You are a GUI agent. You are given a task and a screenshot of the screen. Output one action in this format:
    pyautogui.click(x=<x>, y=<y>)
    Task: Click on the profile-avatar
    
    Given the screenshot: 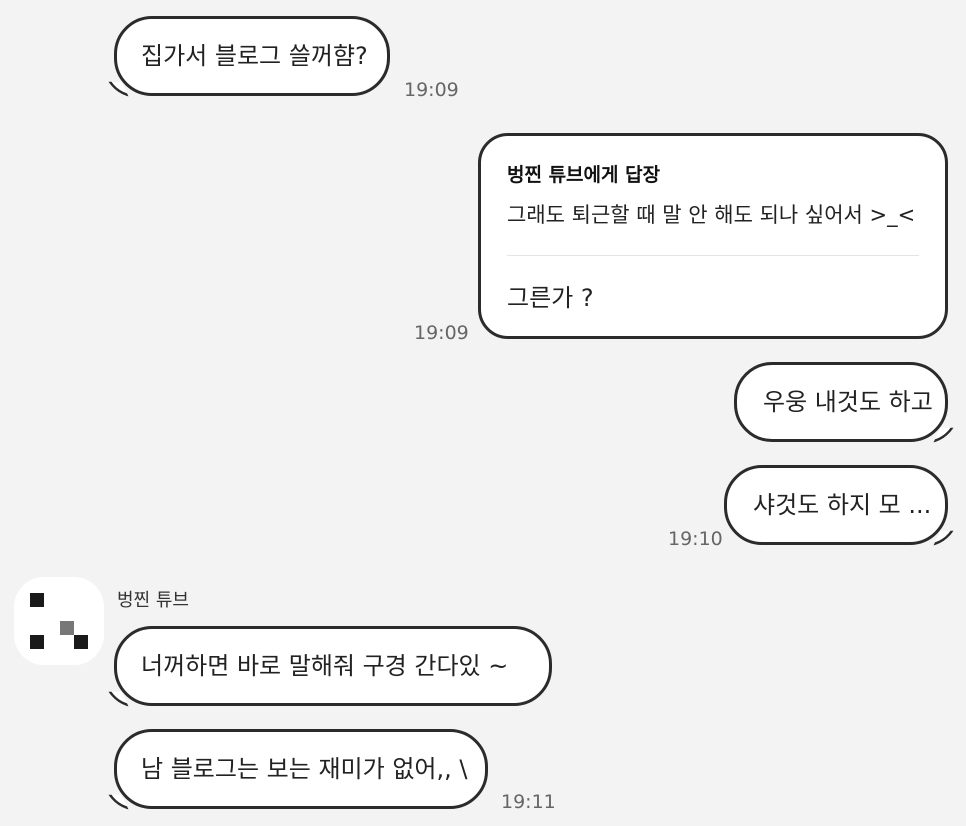 What is the action you would take?
    pyautogui.click(x=59, y=621)
    